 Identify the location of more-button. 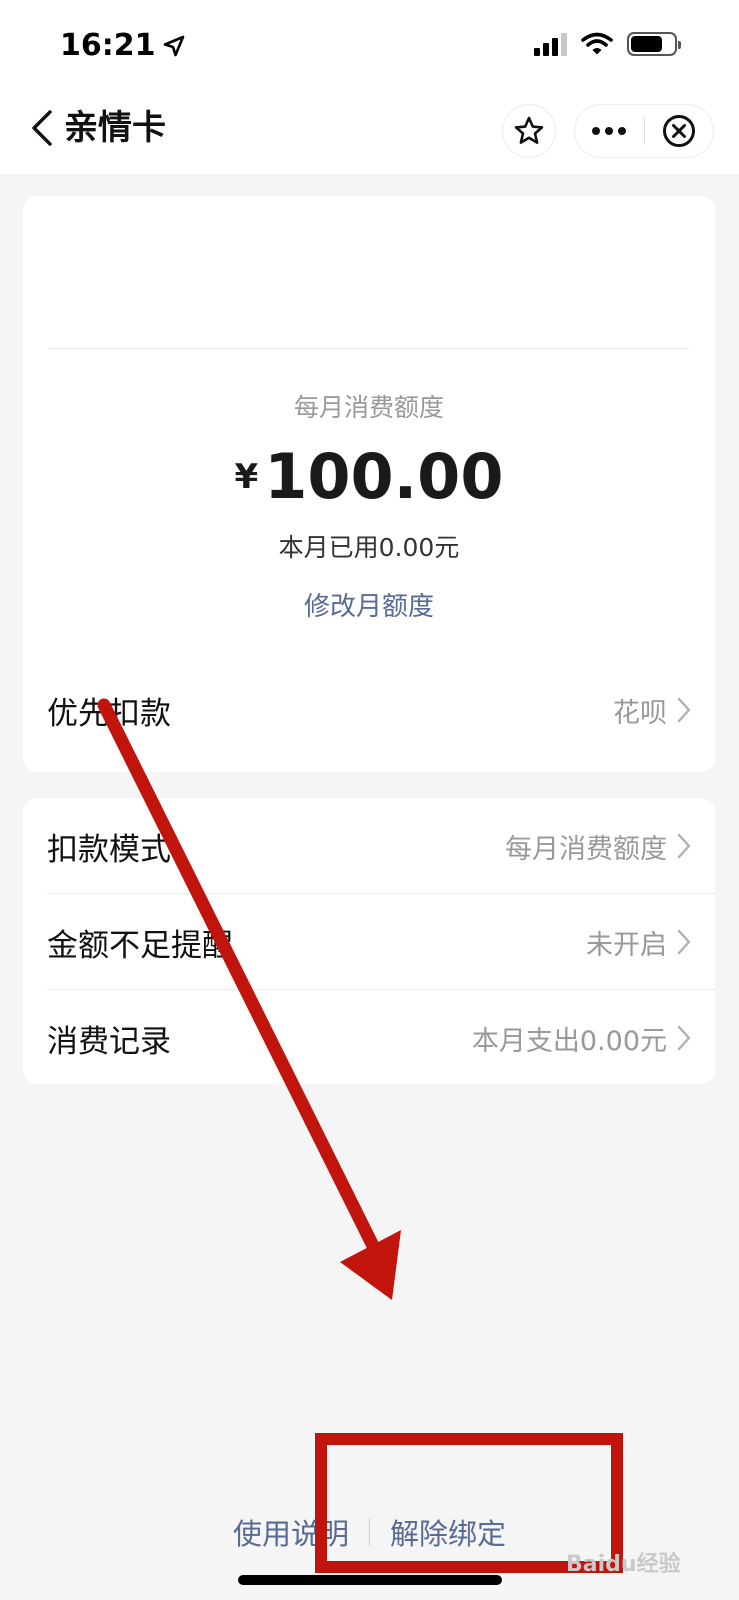
(609, 131).